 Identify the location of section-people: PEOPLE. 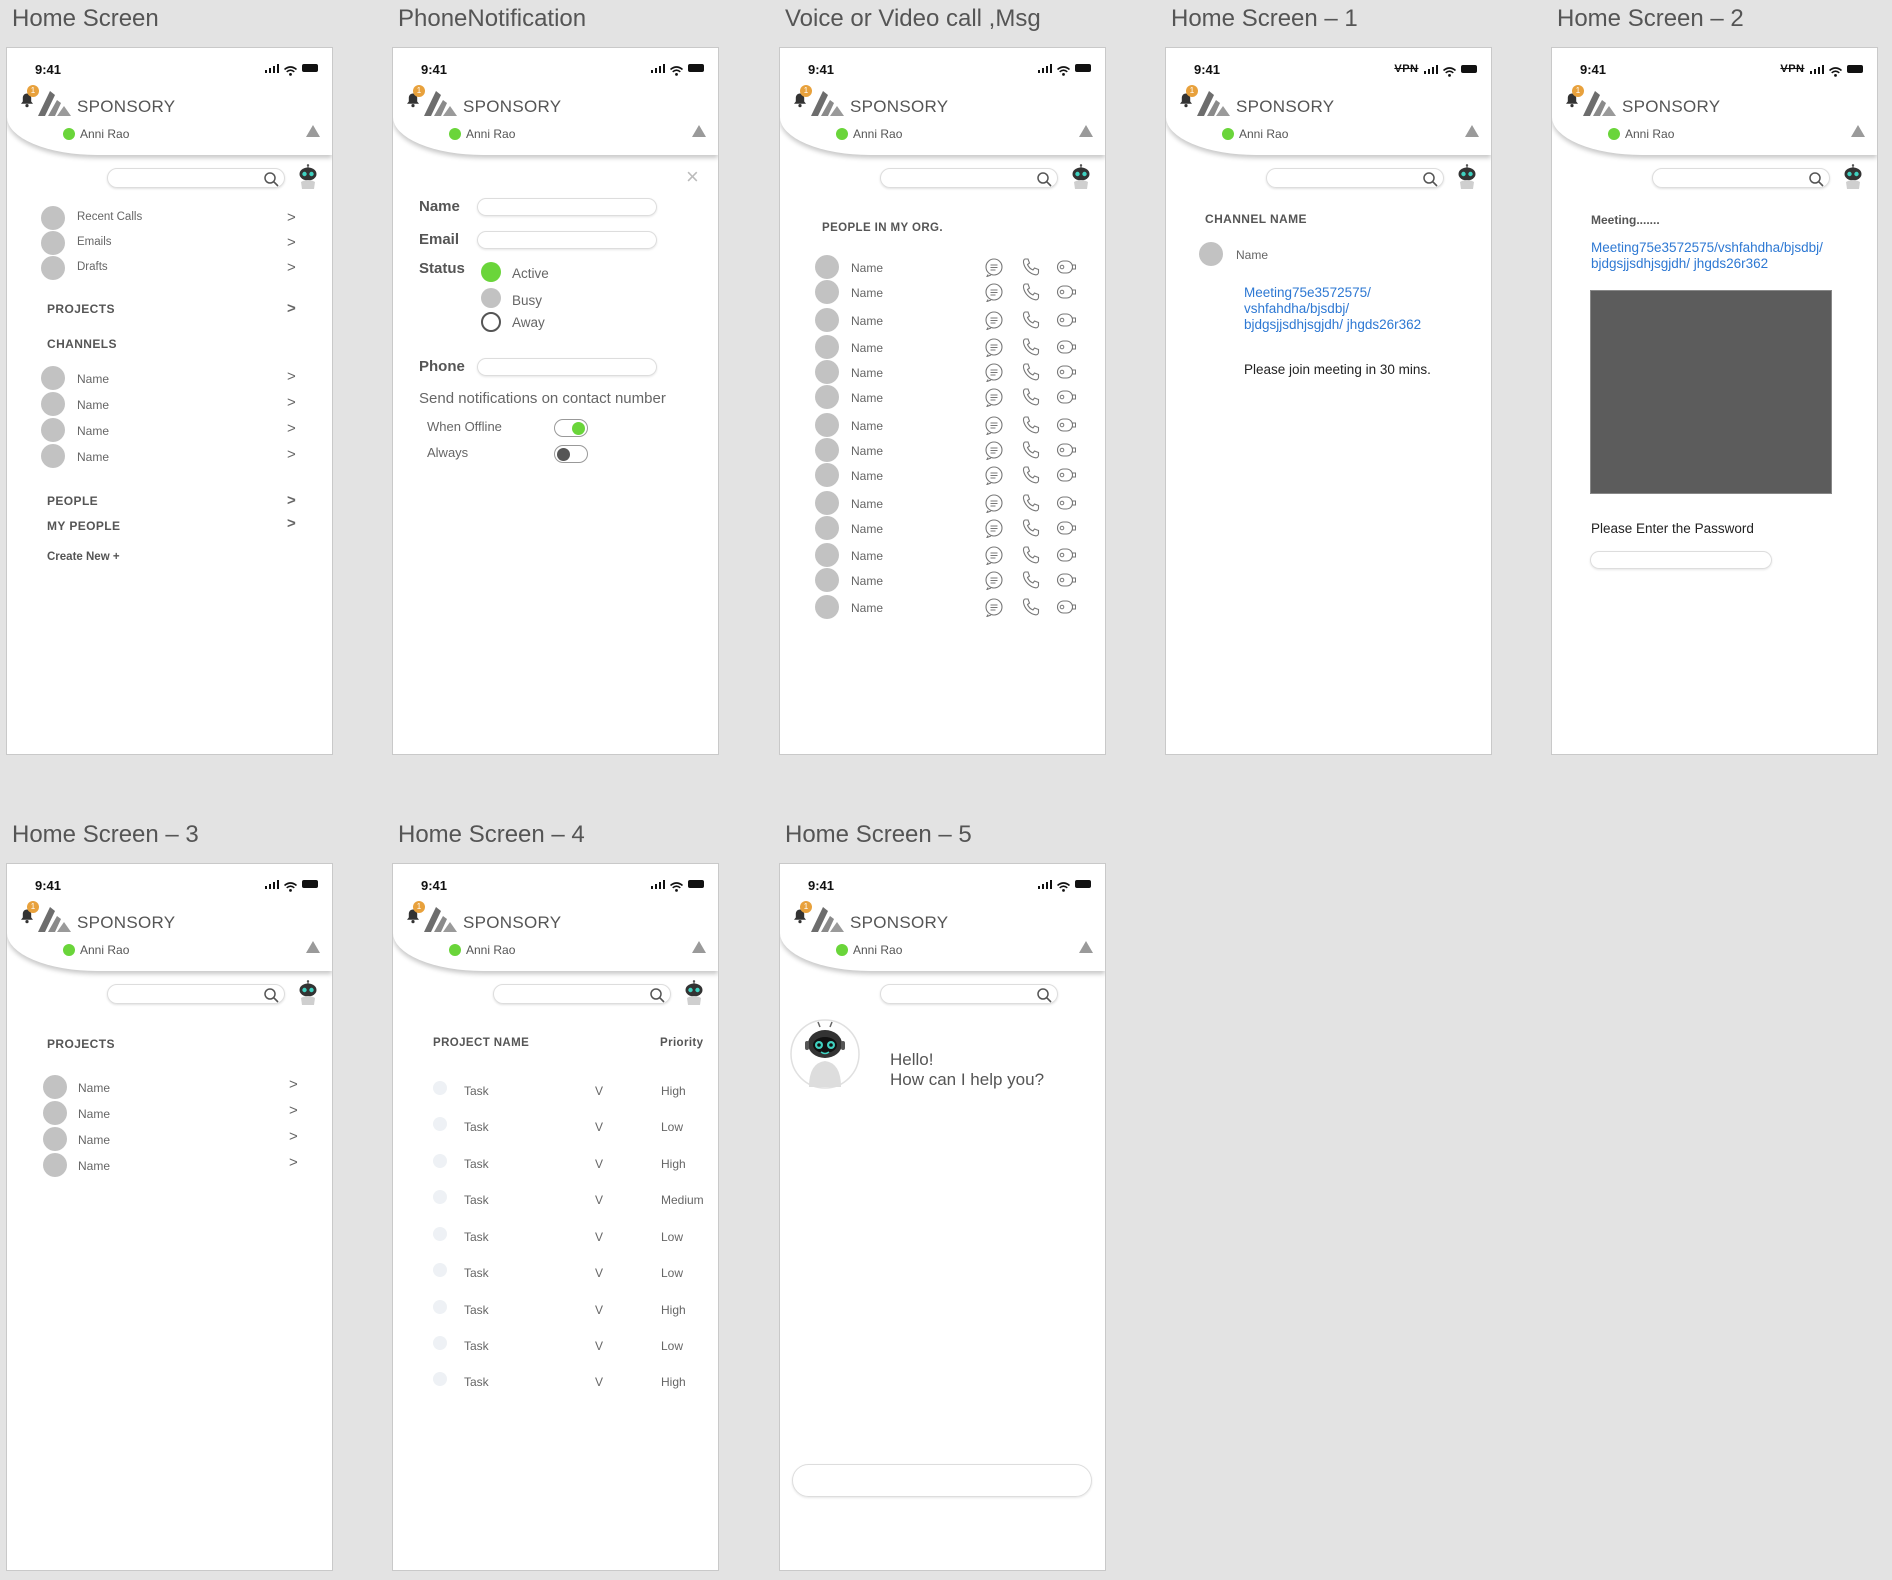
(72, 501).